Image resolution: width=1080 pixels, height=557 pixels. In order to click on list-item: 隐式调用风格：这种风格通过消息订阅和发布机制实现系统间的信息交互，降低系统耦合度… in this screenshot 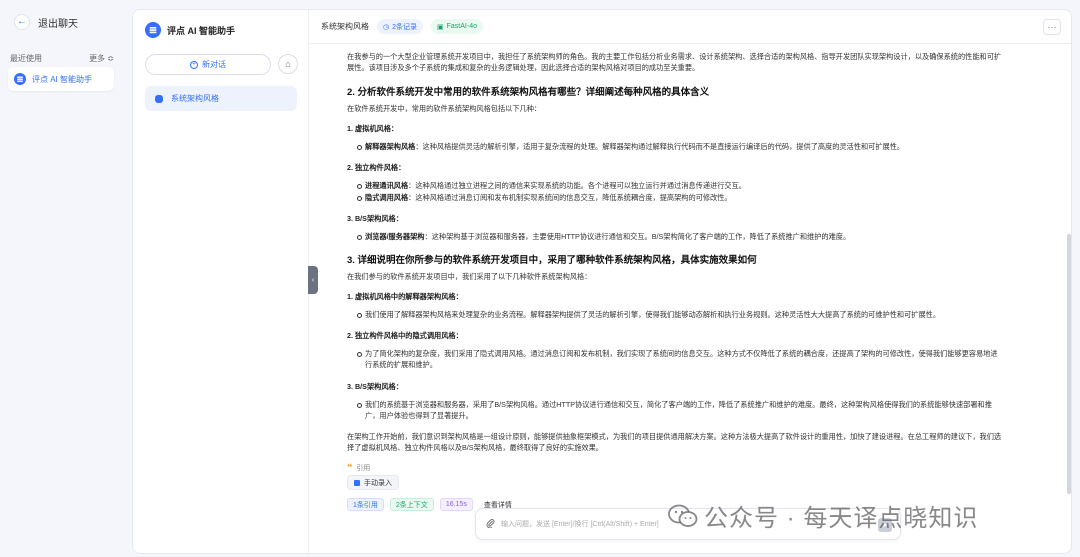, I will do `click(679, 198)`.